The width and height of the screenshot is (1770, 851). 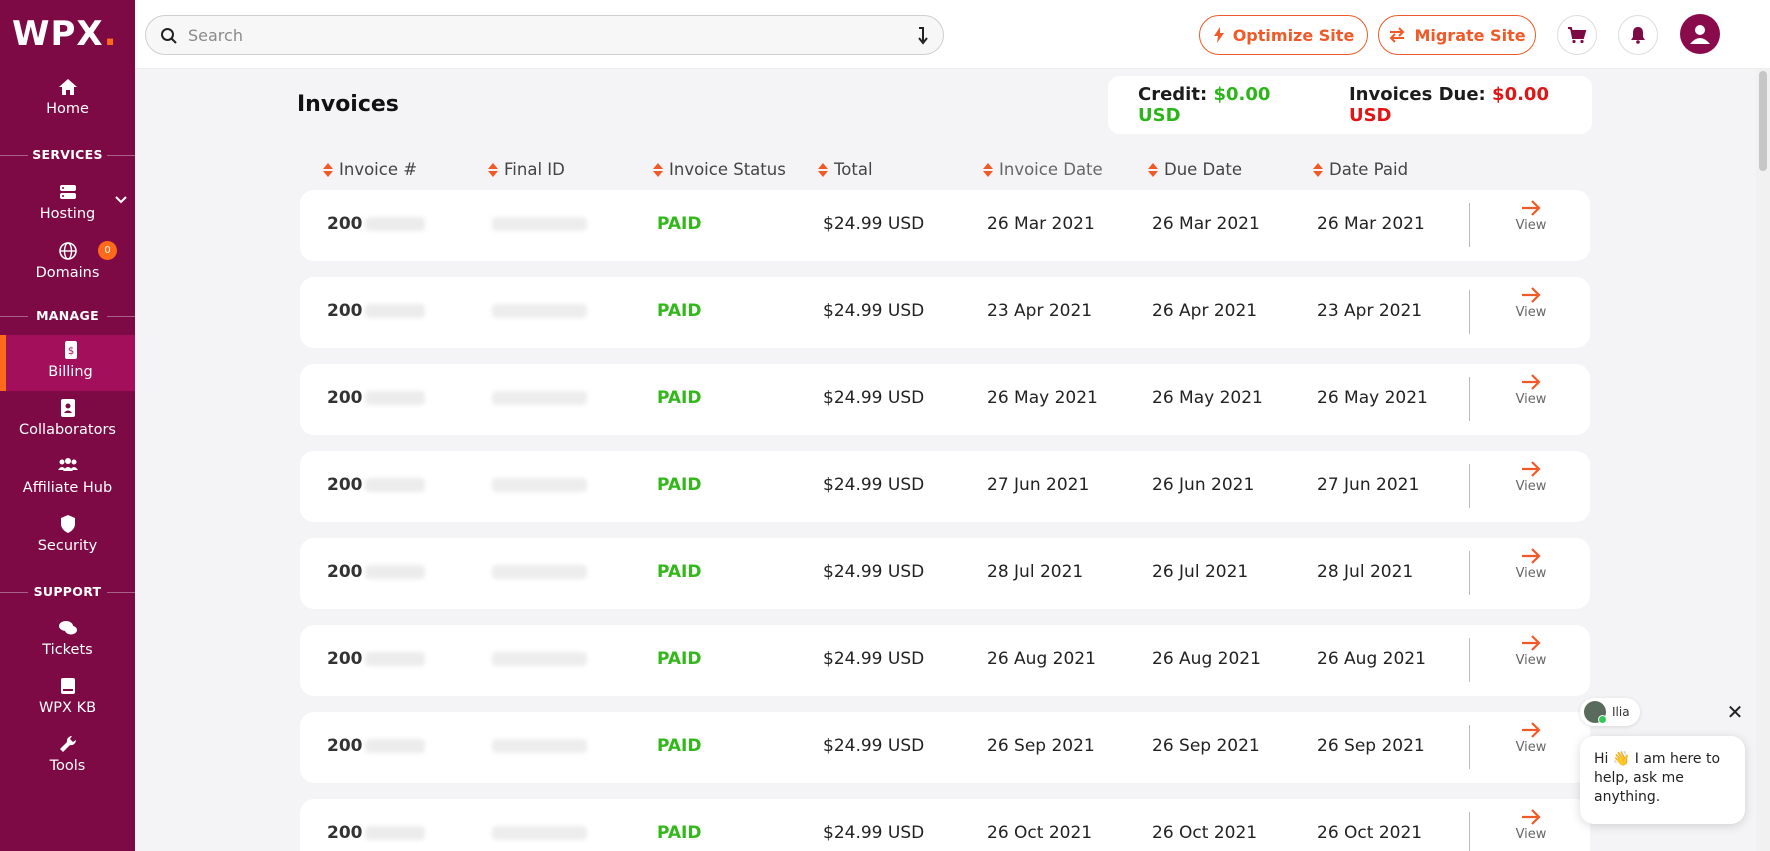 What do you see at coordinates (67, 109) in the screenshot?
I see `sidebar-item-label: Home` at bounding box center [67, 109].